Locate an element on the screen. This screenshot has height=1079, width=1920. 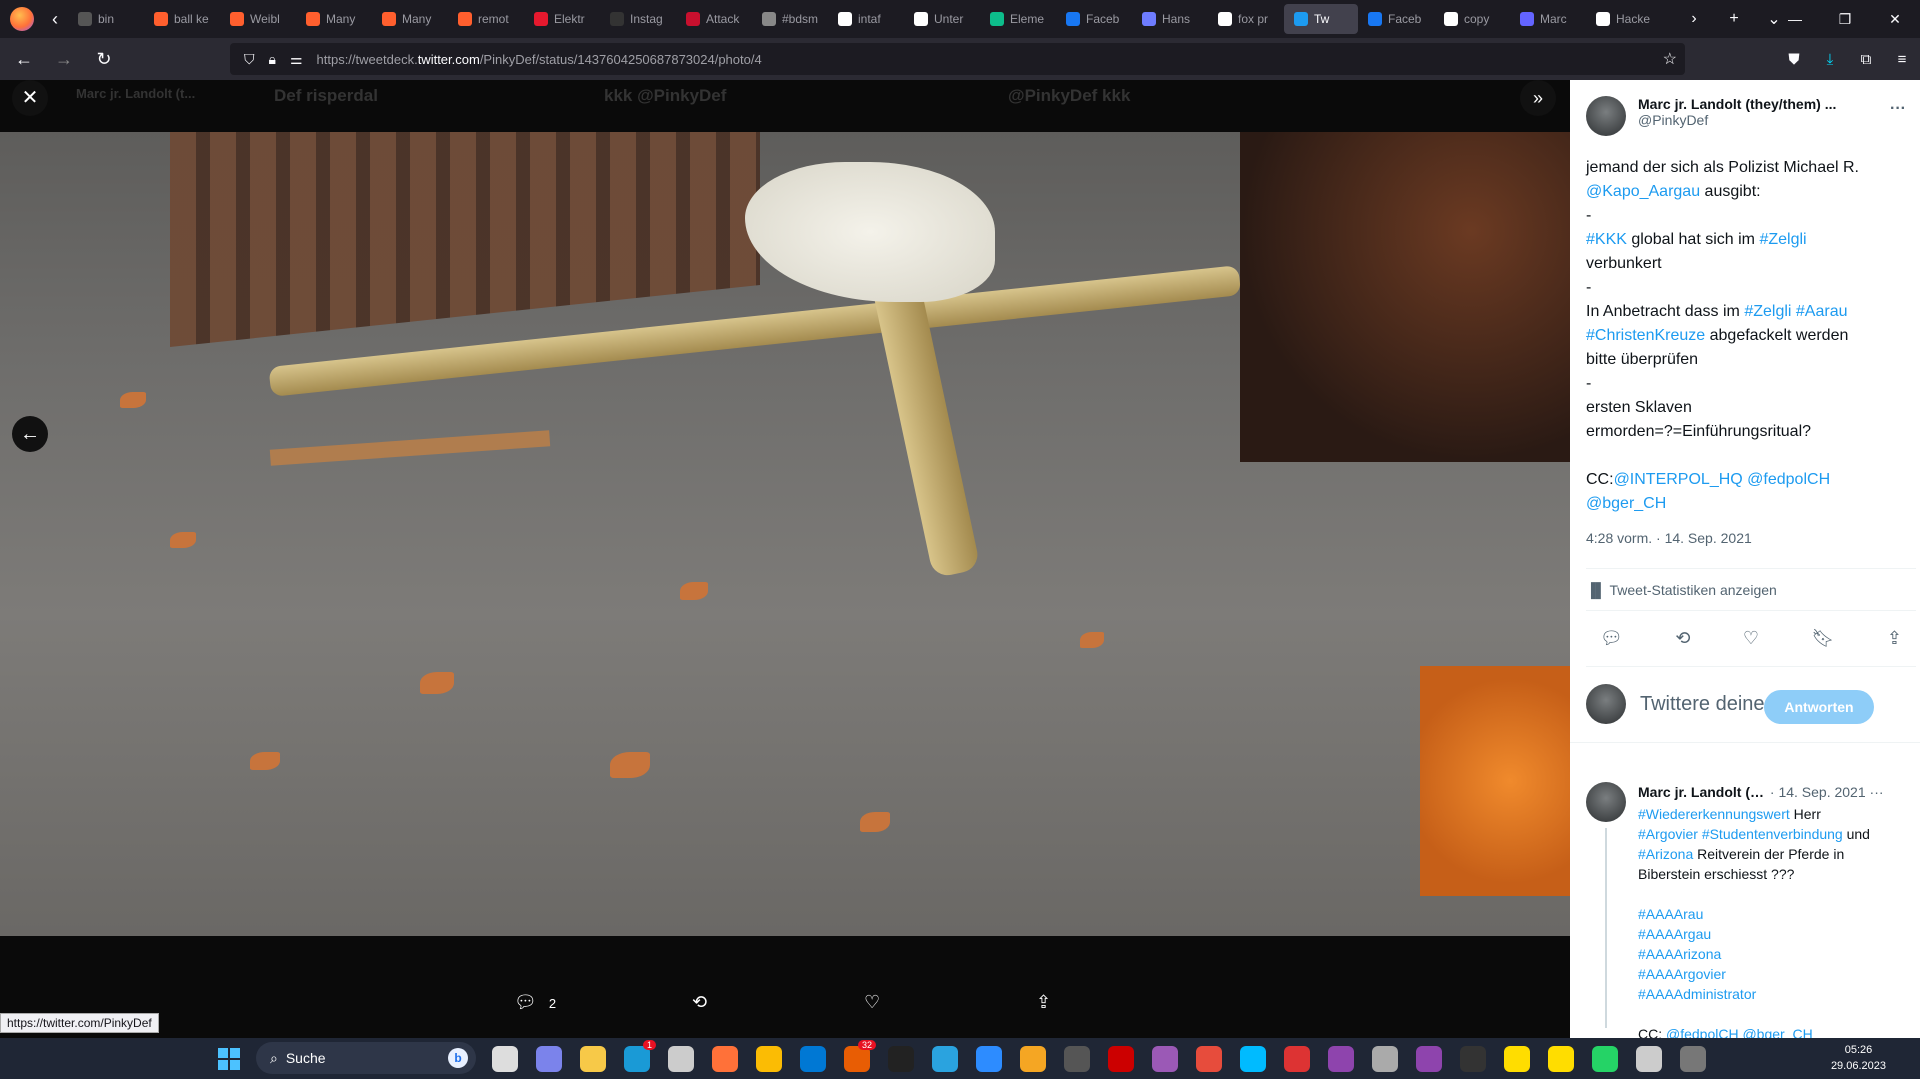
browser-tab: #bdsm is located at coordinates (790, 19).